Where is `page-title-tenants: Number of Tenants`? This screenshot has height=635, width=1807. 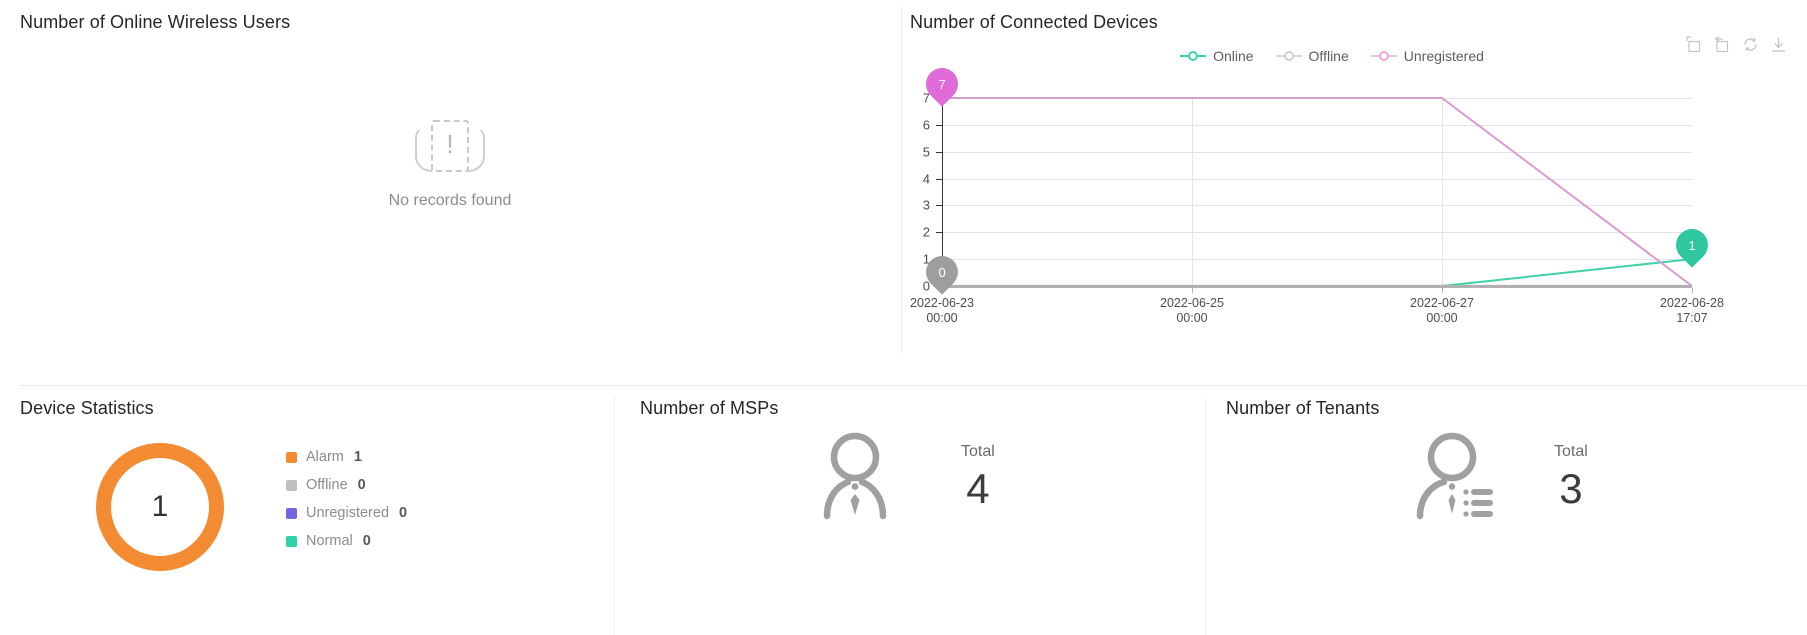
page-title-tenants: Number of Tenants is located at coordinates (1303, 408).